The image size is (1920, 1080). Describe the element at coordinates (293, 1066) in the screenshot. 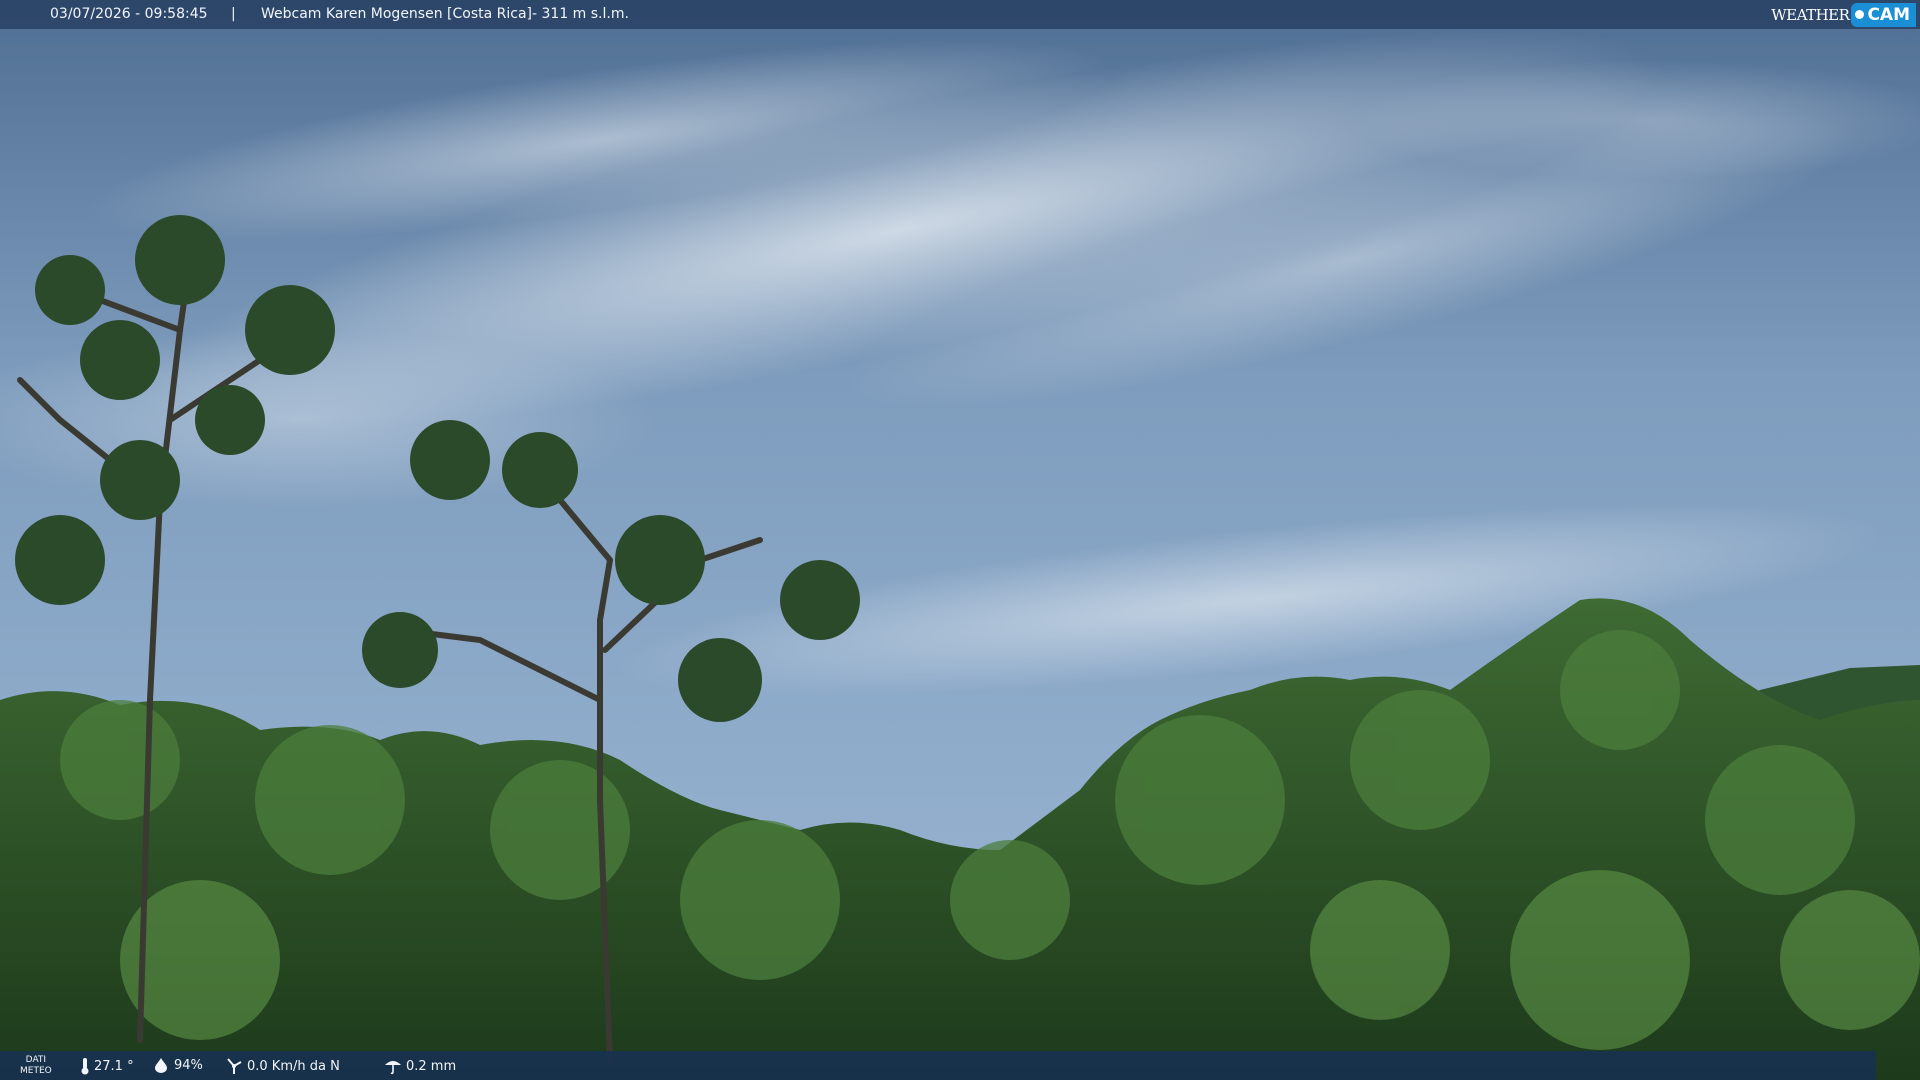

I see `wind-value: 0.0 Km/h da N` at that location.